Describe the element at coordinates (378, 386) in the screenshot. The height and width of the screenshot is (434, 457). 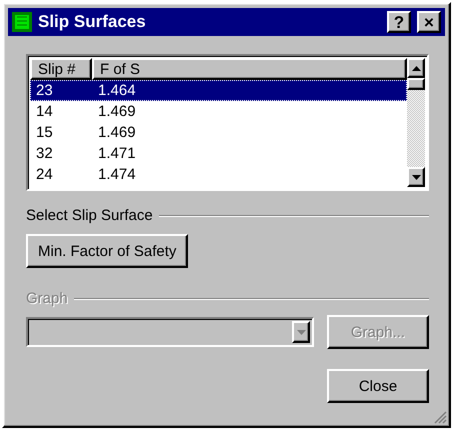
I see `close-button: Close` at that location.